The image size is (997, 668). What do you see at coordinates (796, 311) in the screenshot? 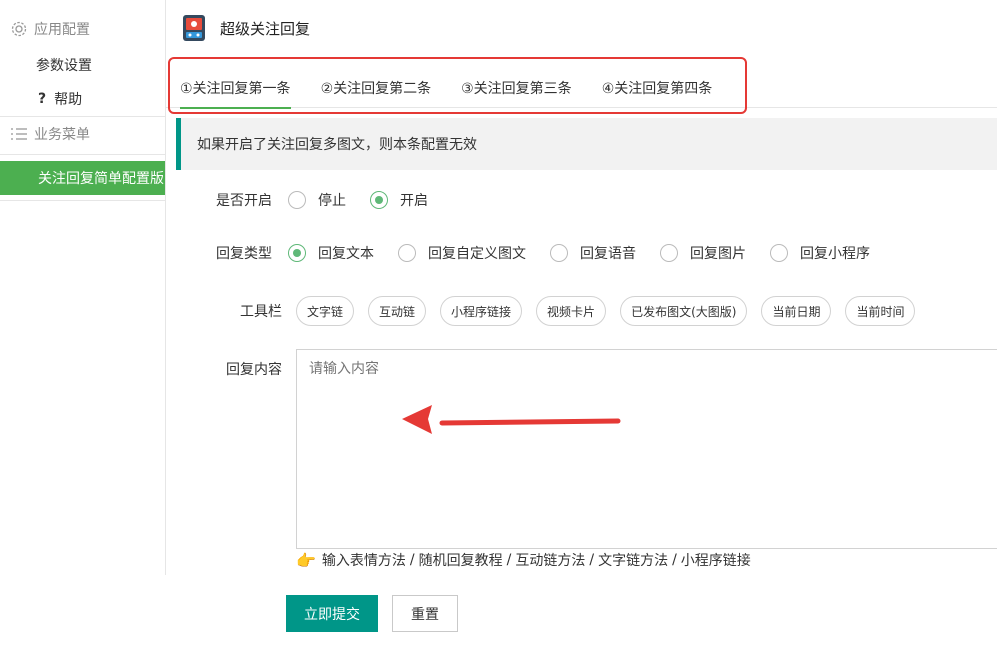
I see `tool-current-date-button: 当前日期` at bounding box center [796, 311].